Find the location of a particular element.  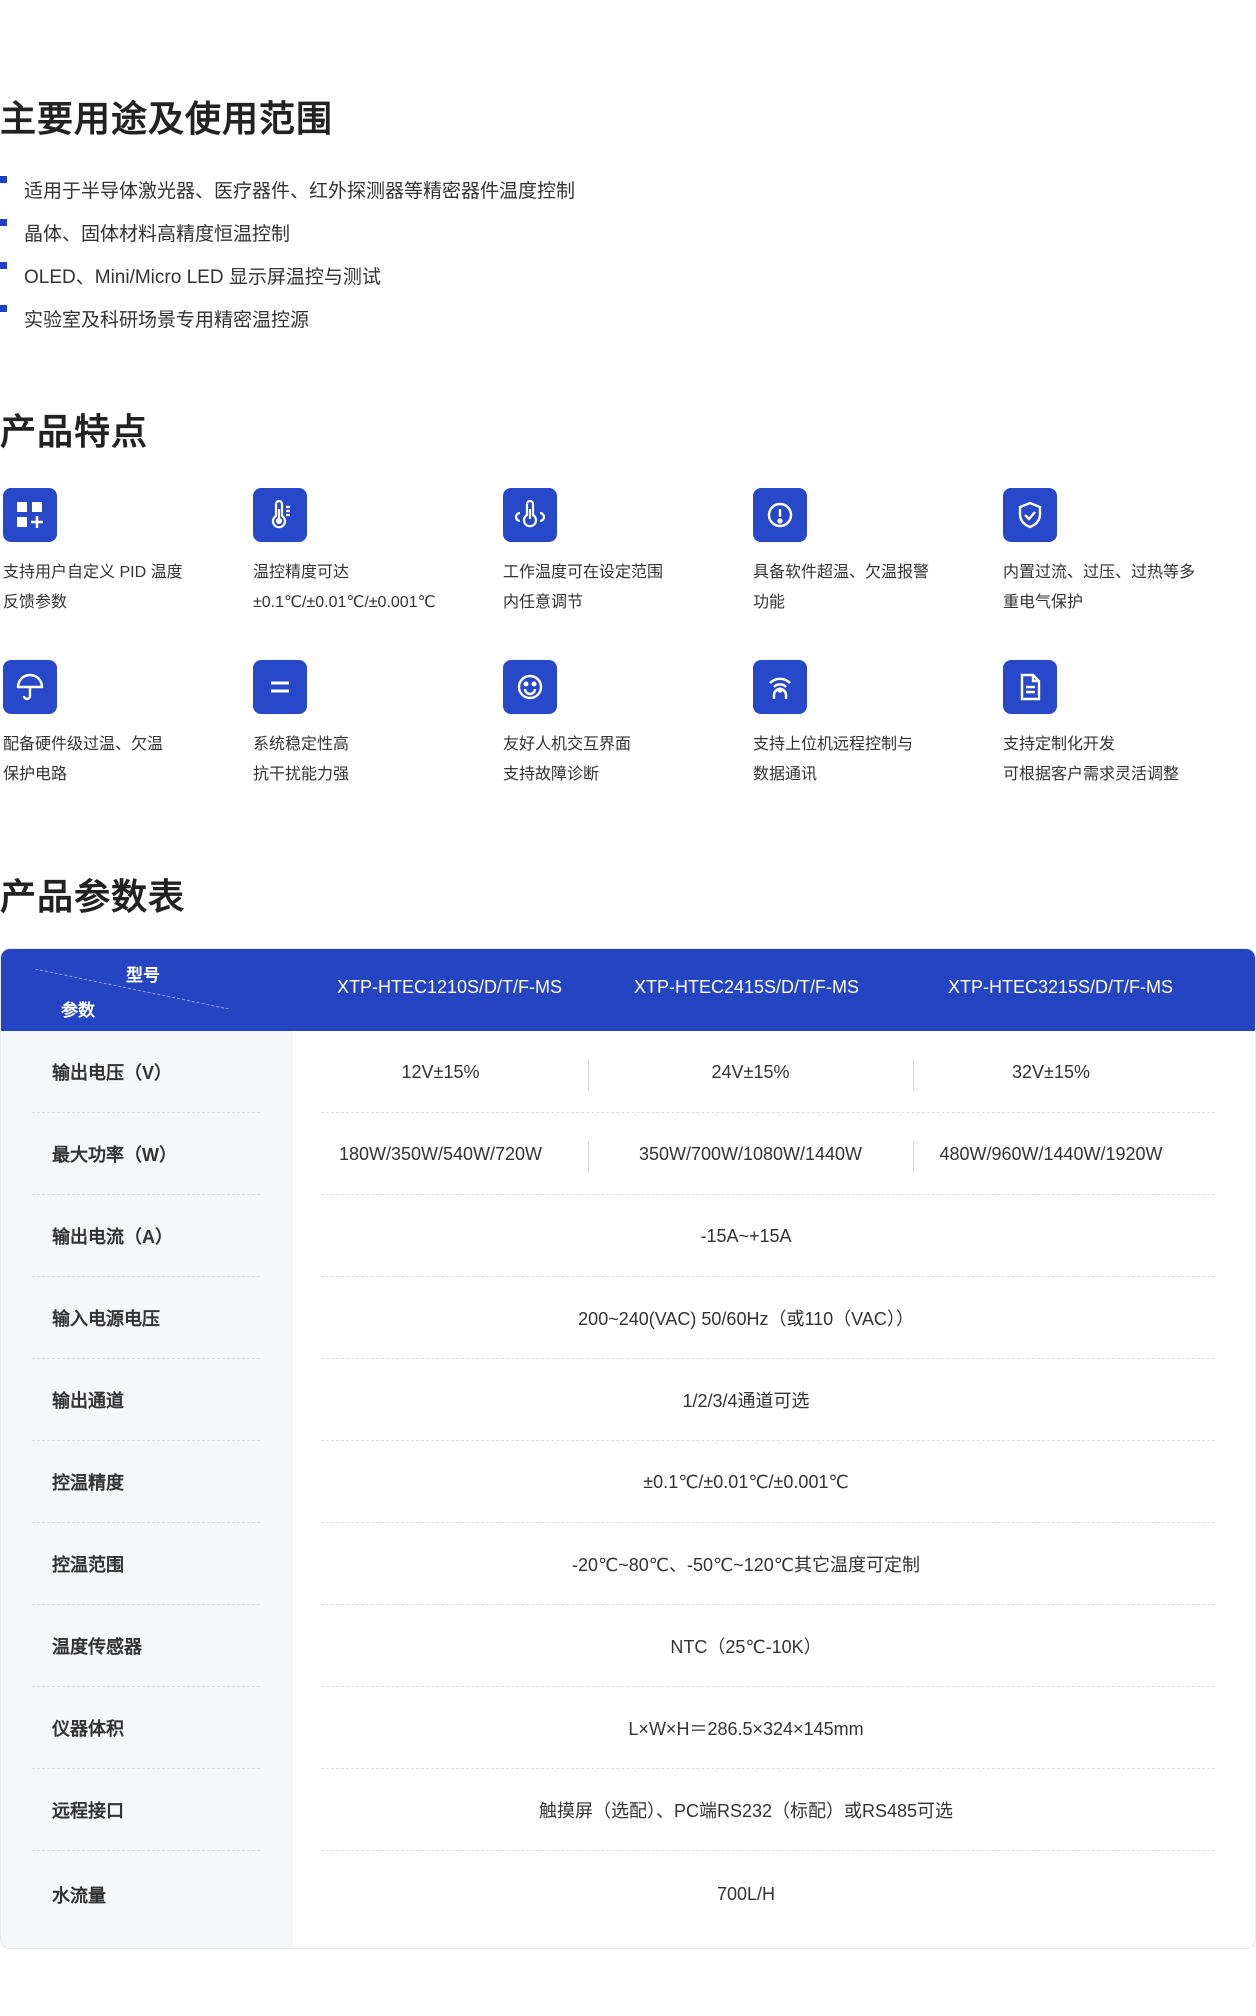

usage-item-text: OLED、Mini/Micro LED 显示屏温控与测试 is located at coordinates (202, 277).